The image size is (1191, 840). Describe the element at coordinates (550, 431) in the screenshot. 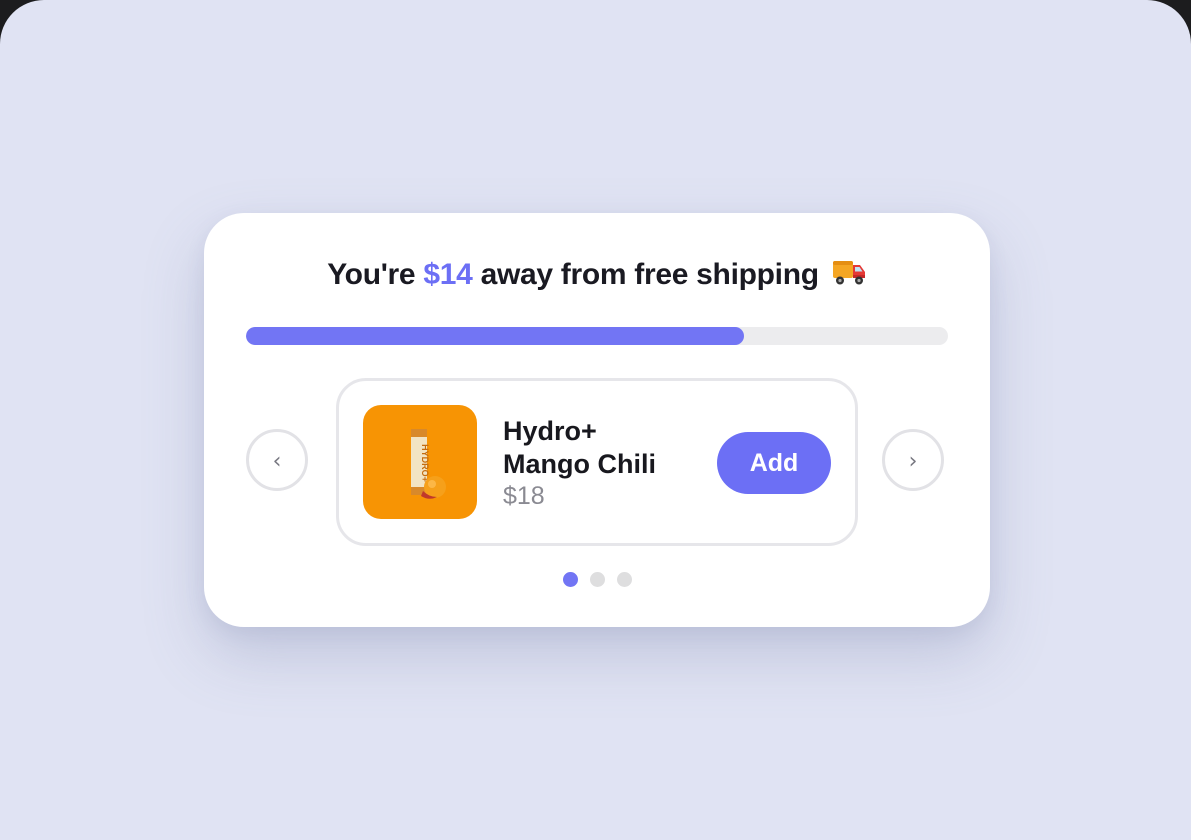

I see `product-name-line1: Hydro+` at that location.